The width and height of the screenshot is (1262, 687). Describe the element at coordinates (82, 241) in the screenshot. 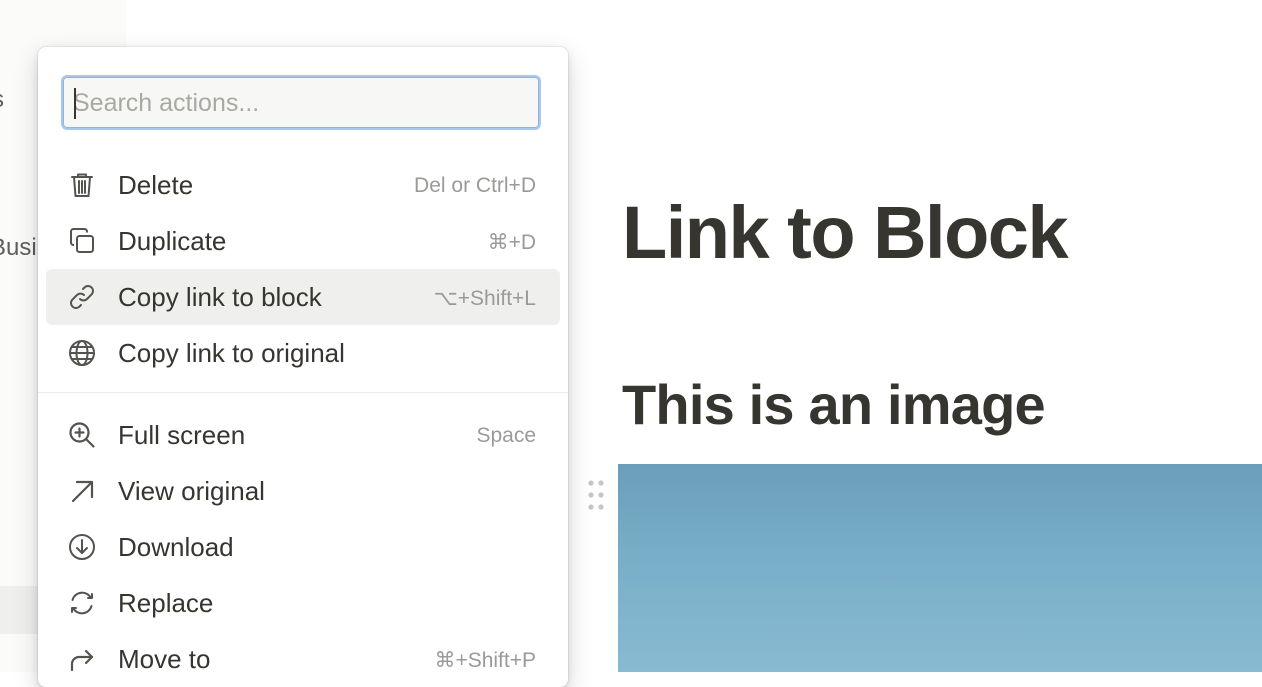

I see `duplicate-icon` at that location.